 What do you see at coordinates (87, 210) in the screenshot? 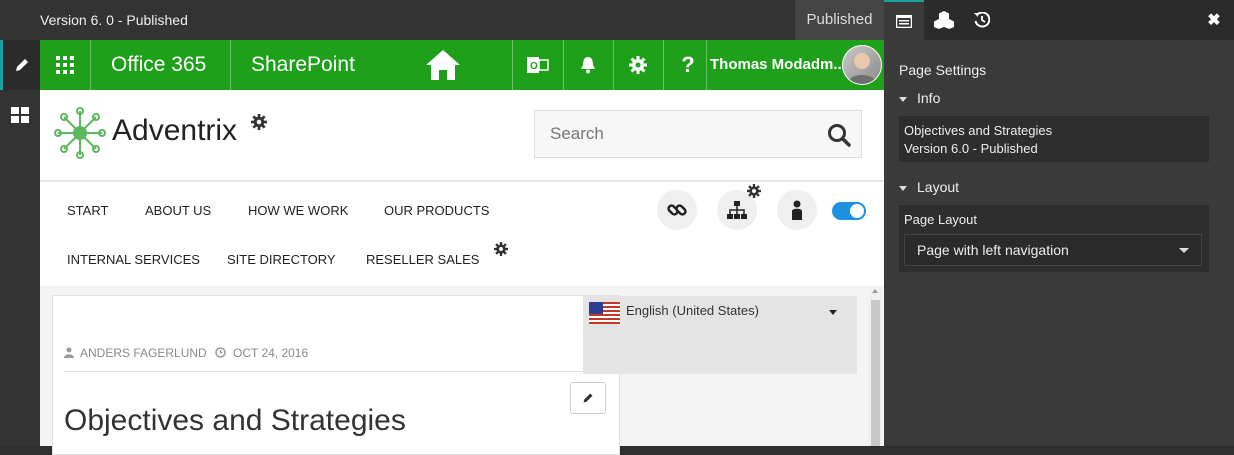
I see `nav-item-start: START` at bounding box center [87, 210].